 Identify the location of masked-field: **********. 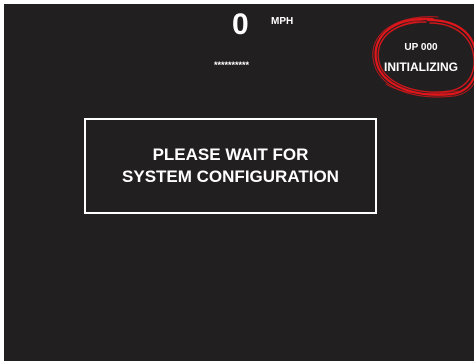
(232, 65).